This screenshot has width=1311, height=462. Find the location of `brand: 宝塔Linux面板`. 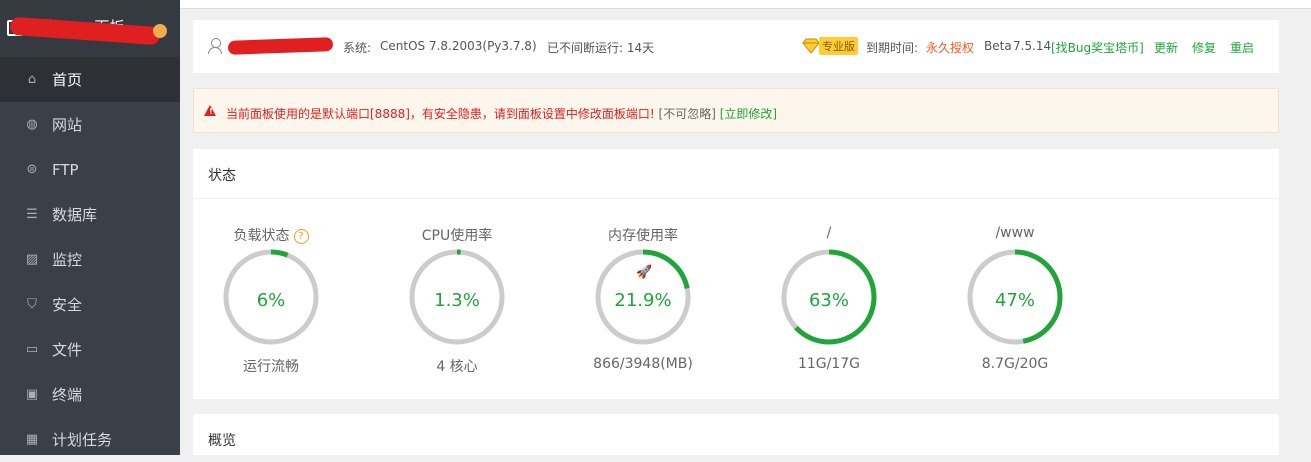

brand: 宝塔Linux面板 is located at coordinates (90, 28).